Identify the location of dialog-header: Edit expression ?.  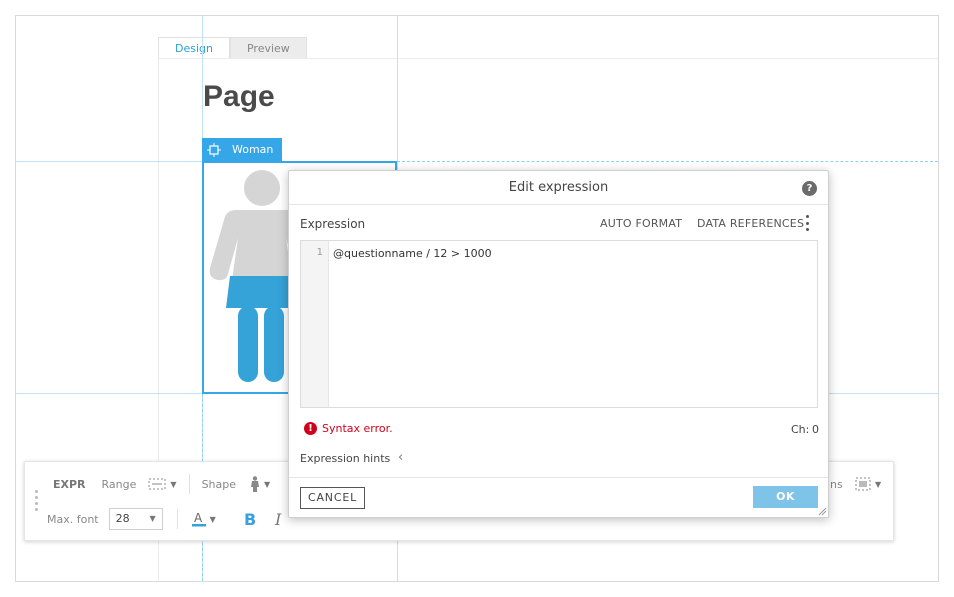
(558, 188).